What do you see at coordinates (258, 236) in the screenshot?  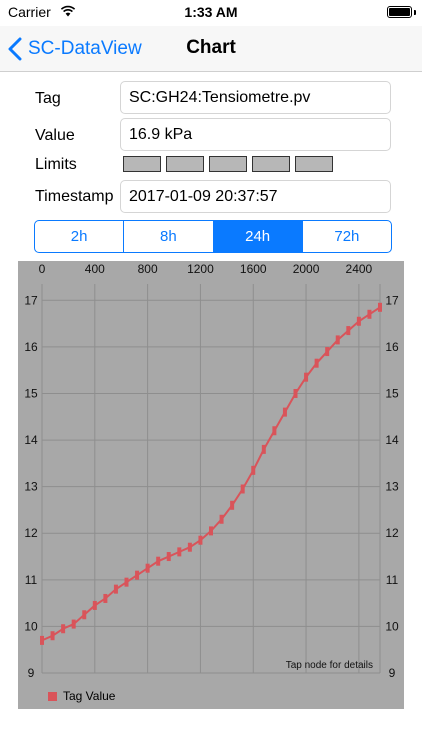 I see `segment-24h: 24h` at bounding box center [258, 236].